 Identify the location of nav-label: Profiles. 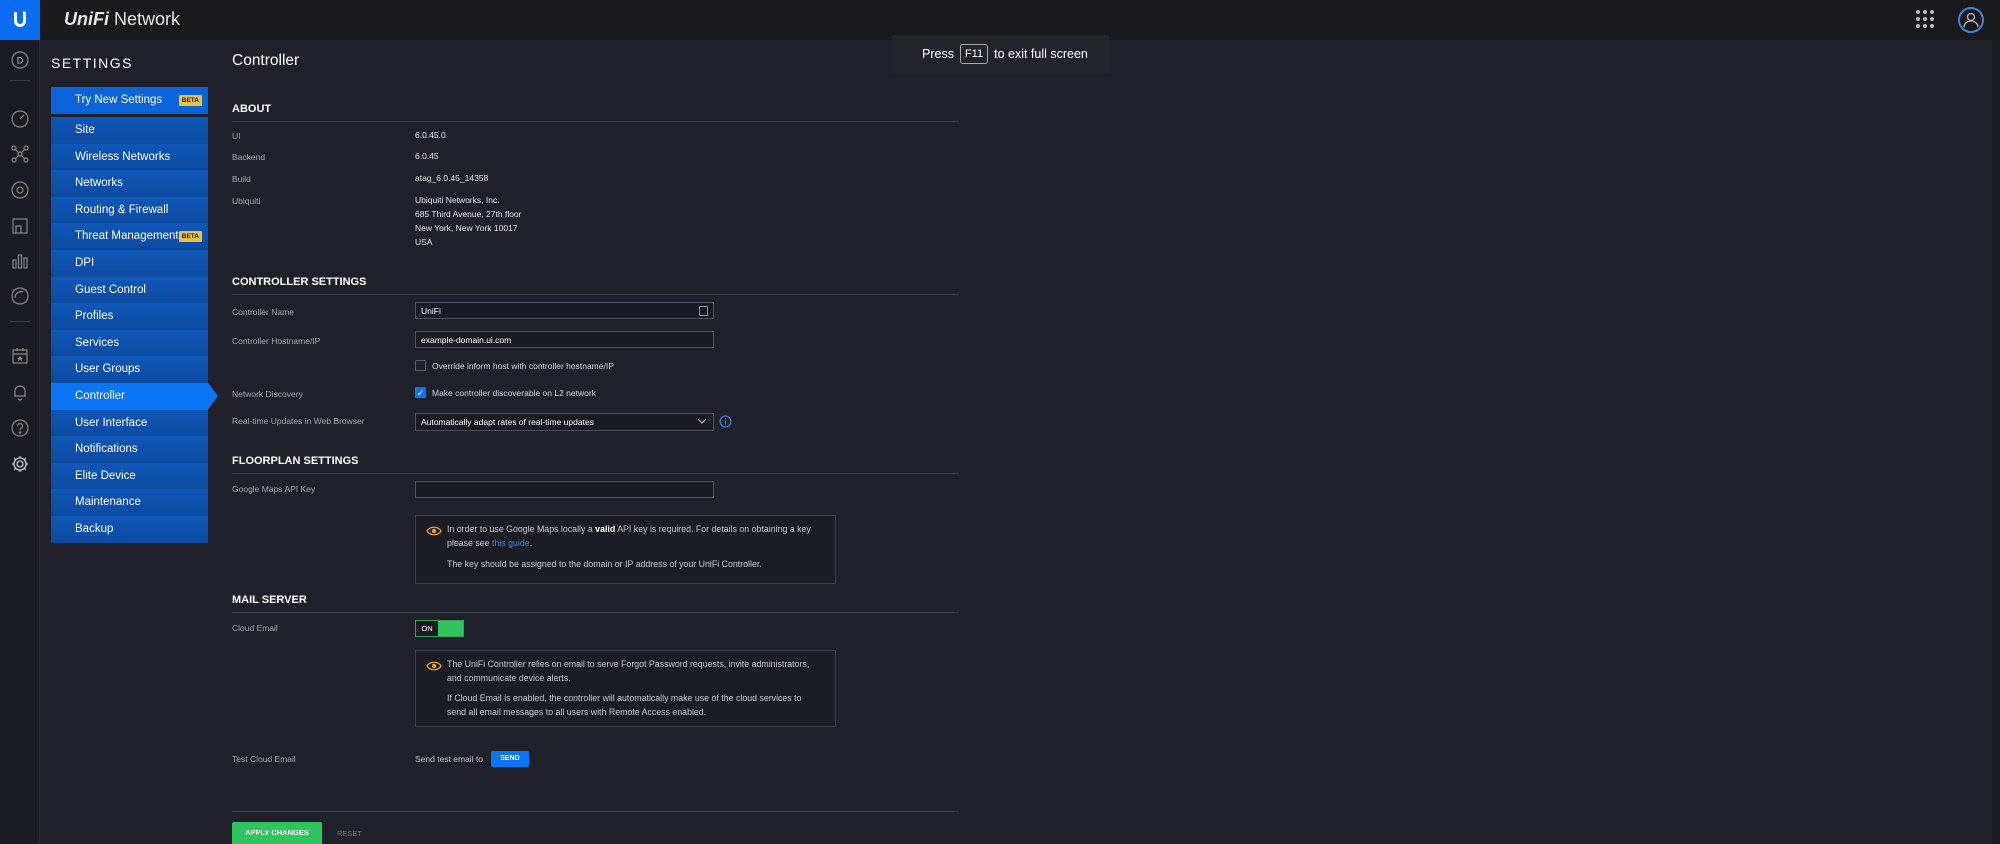
(94, 316).